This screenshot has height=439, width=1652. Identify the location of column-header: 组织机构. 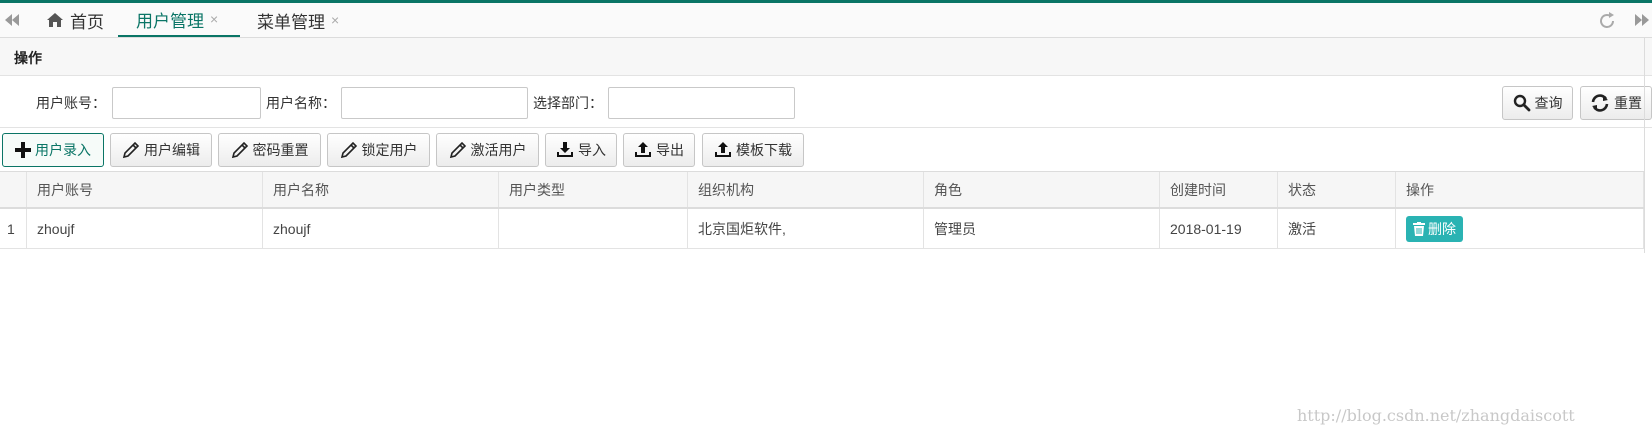
(806, 189).